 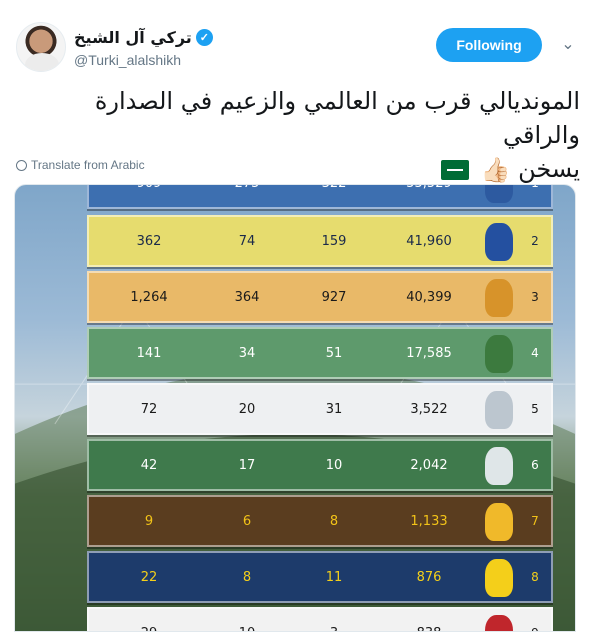 I want to click on following-button: Following, so click(x=489, y=45).